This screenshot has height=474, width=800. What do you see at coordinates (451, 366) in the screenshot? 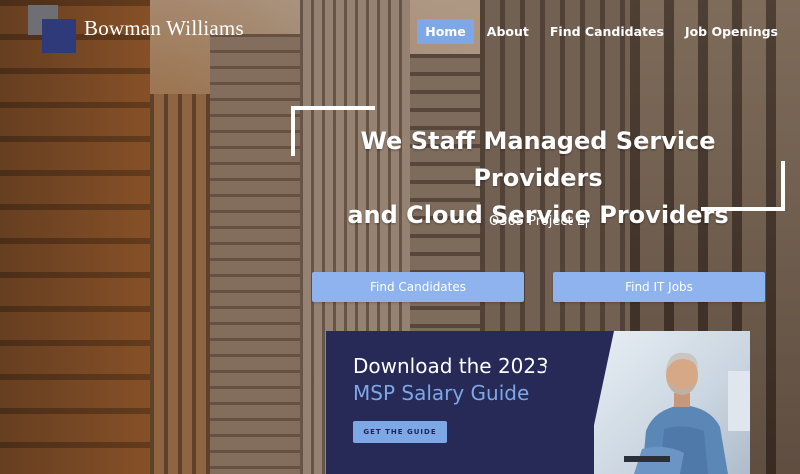
I see `promo-title: Download the 2023` at bounding box center [451, 366].